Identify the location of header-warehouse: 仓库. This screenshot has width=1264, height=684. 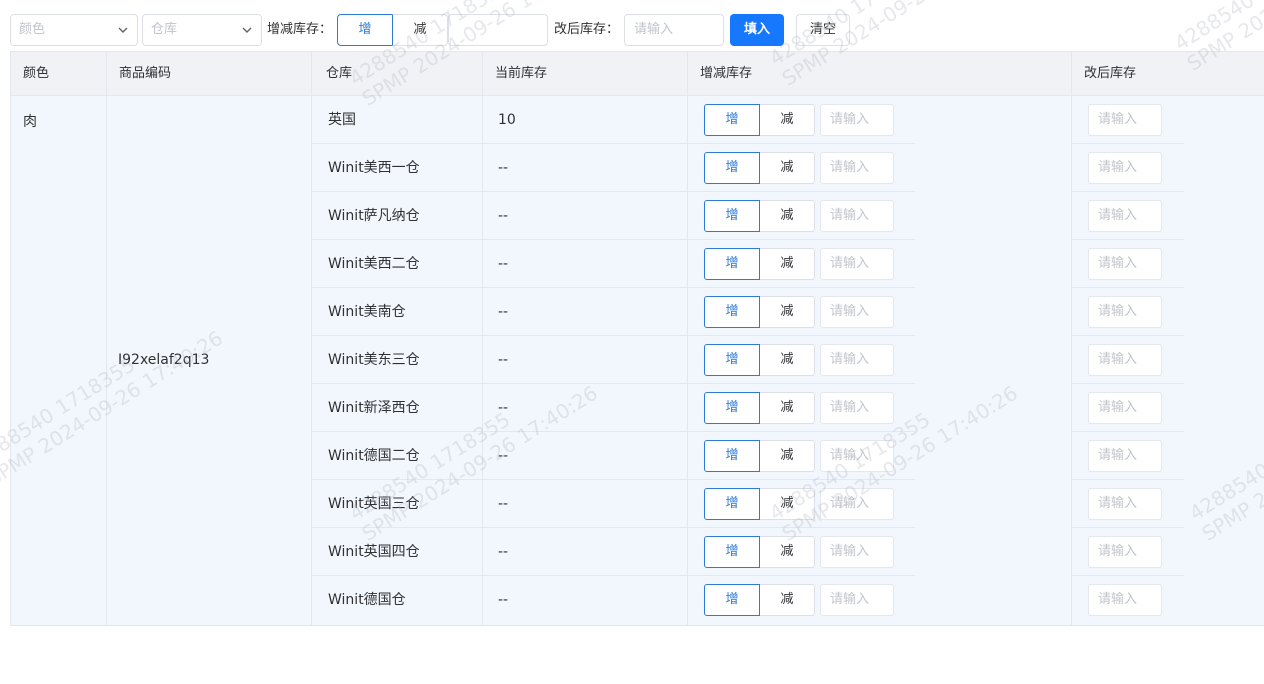
(397, 74).